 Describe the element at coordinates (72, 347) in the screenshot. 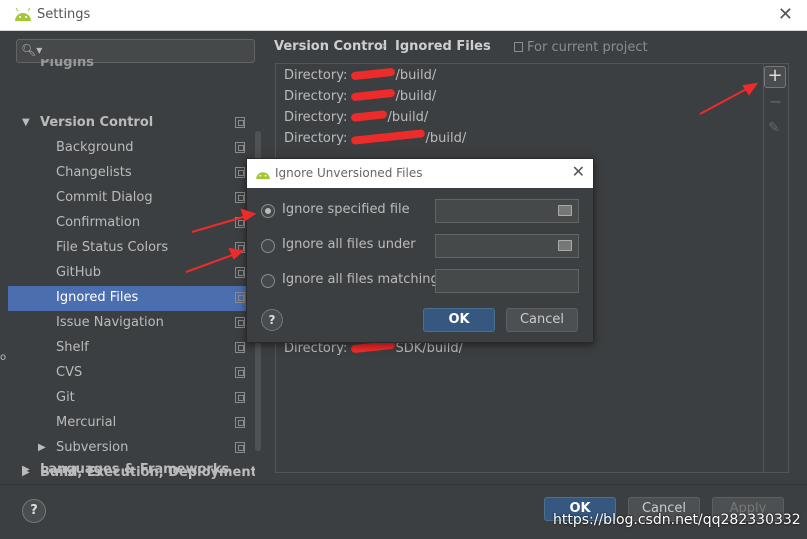

I see `sidebar-item-label: Shelf` at that location.